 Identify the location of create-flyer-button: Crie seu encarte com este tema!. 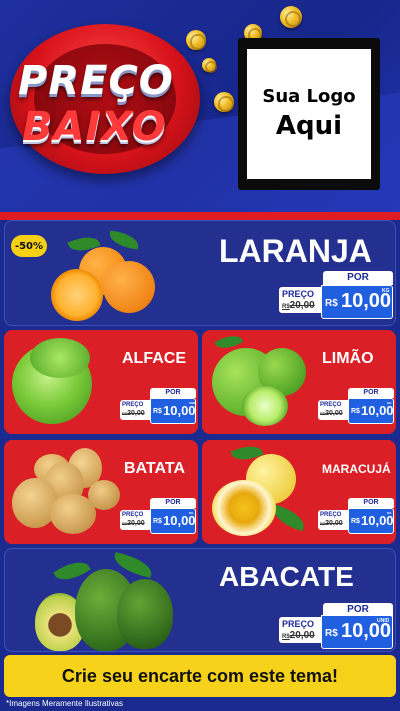
(200, 676).